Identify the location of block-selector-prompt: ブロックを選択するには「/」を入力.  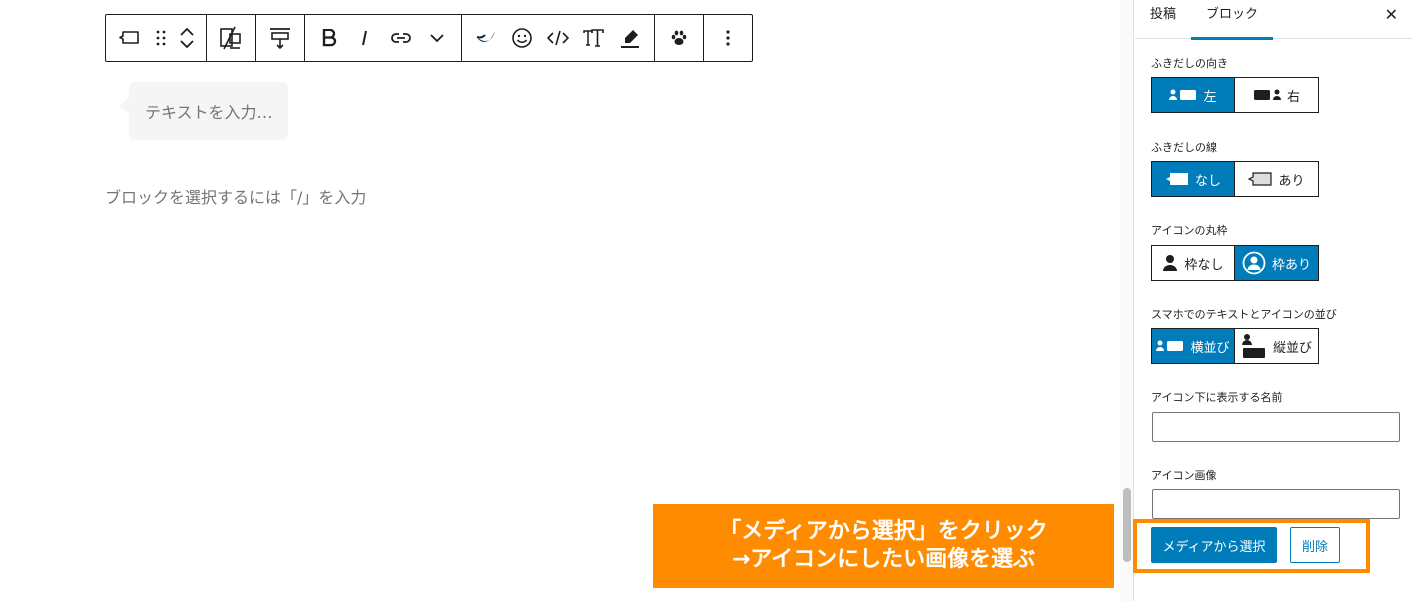
(235, 196).